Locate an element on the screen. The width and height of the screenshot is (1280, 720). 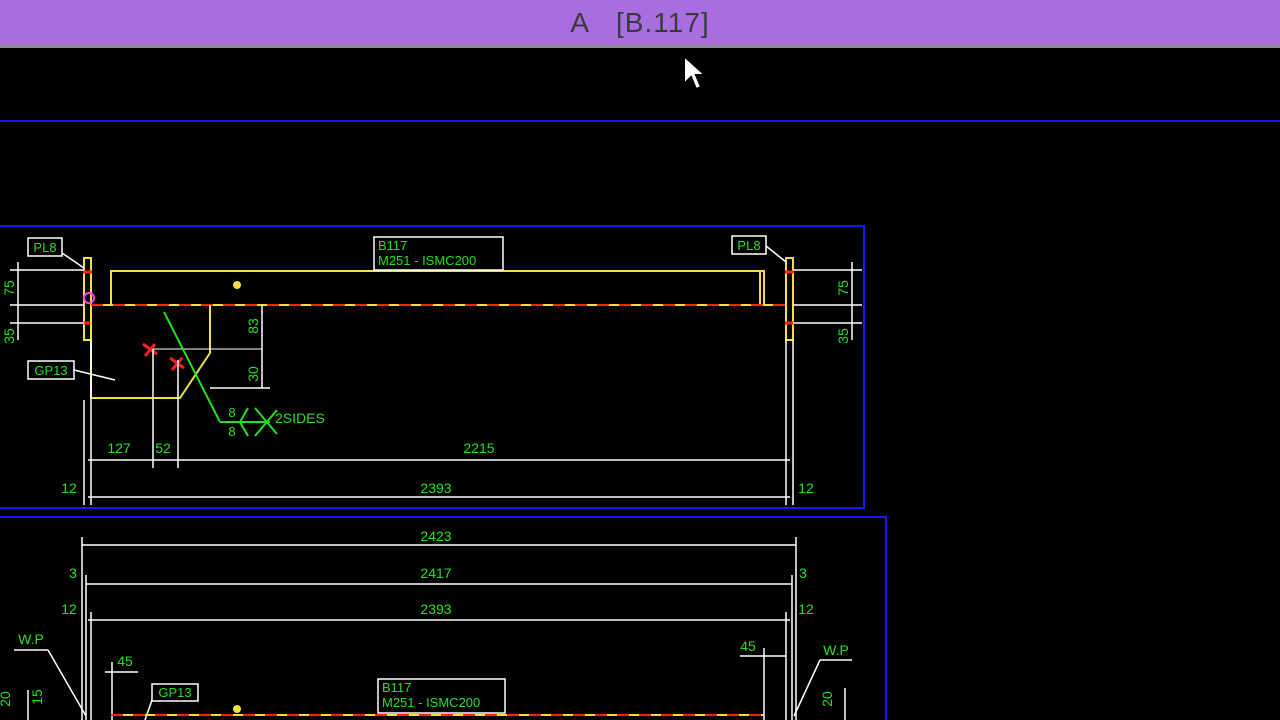
dim-127: 127 is located at coordinates (119, 448).